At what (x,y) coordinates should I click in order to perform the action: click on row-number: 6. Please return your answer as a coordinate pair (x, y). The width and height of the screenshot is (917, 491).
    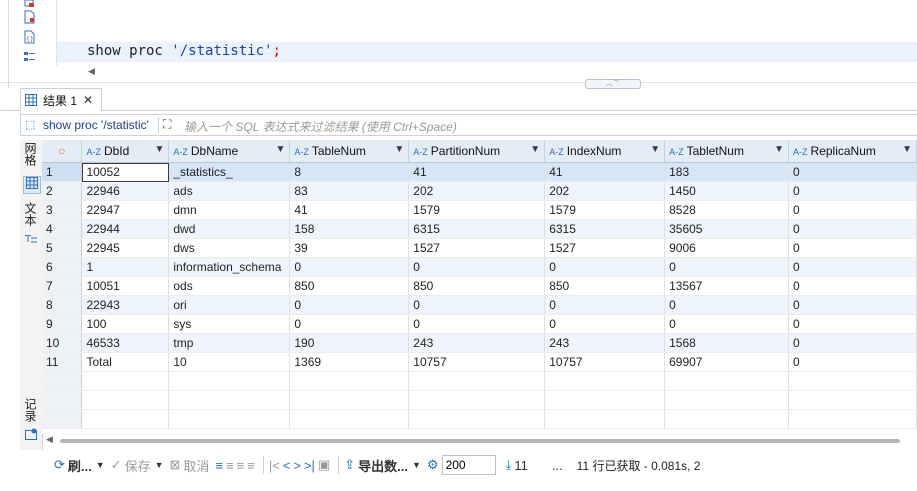
    Looking at the image, I should click on (62, 267).